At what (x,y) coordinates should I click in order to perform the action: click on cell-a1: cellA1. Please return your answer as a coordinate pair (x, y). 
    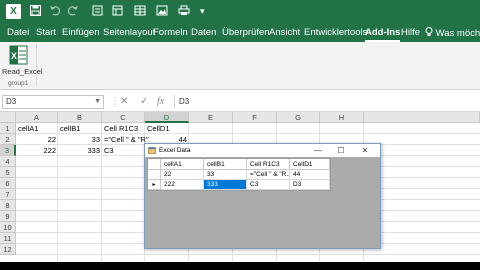
    Looking at the image, I should click on (28, 128).